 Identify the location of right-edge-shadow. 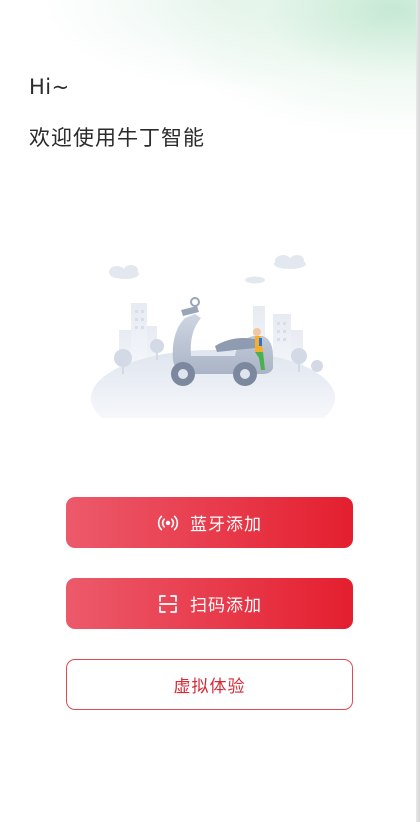
(418, 411).